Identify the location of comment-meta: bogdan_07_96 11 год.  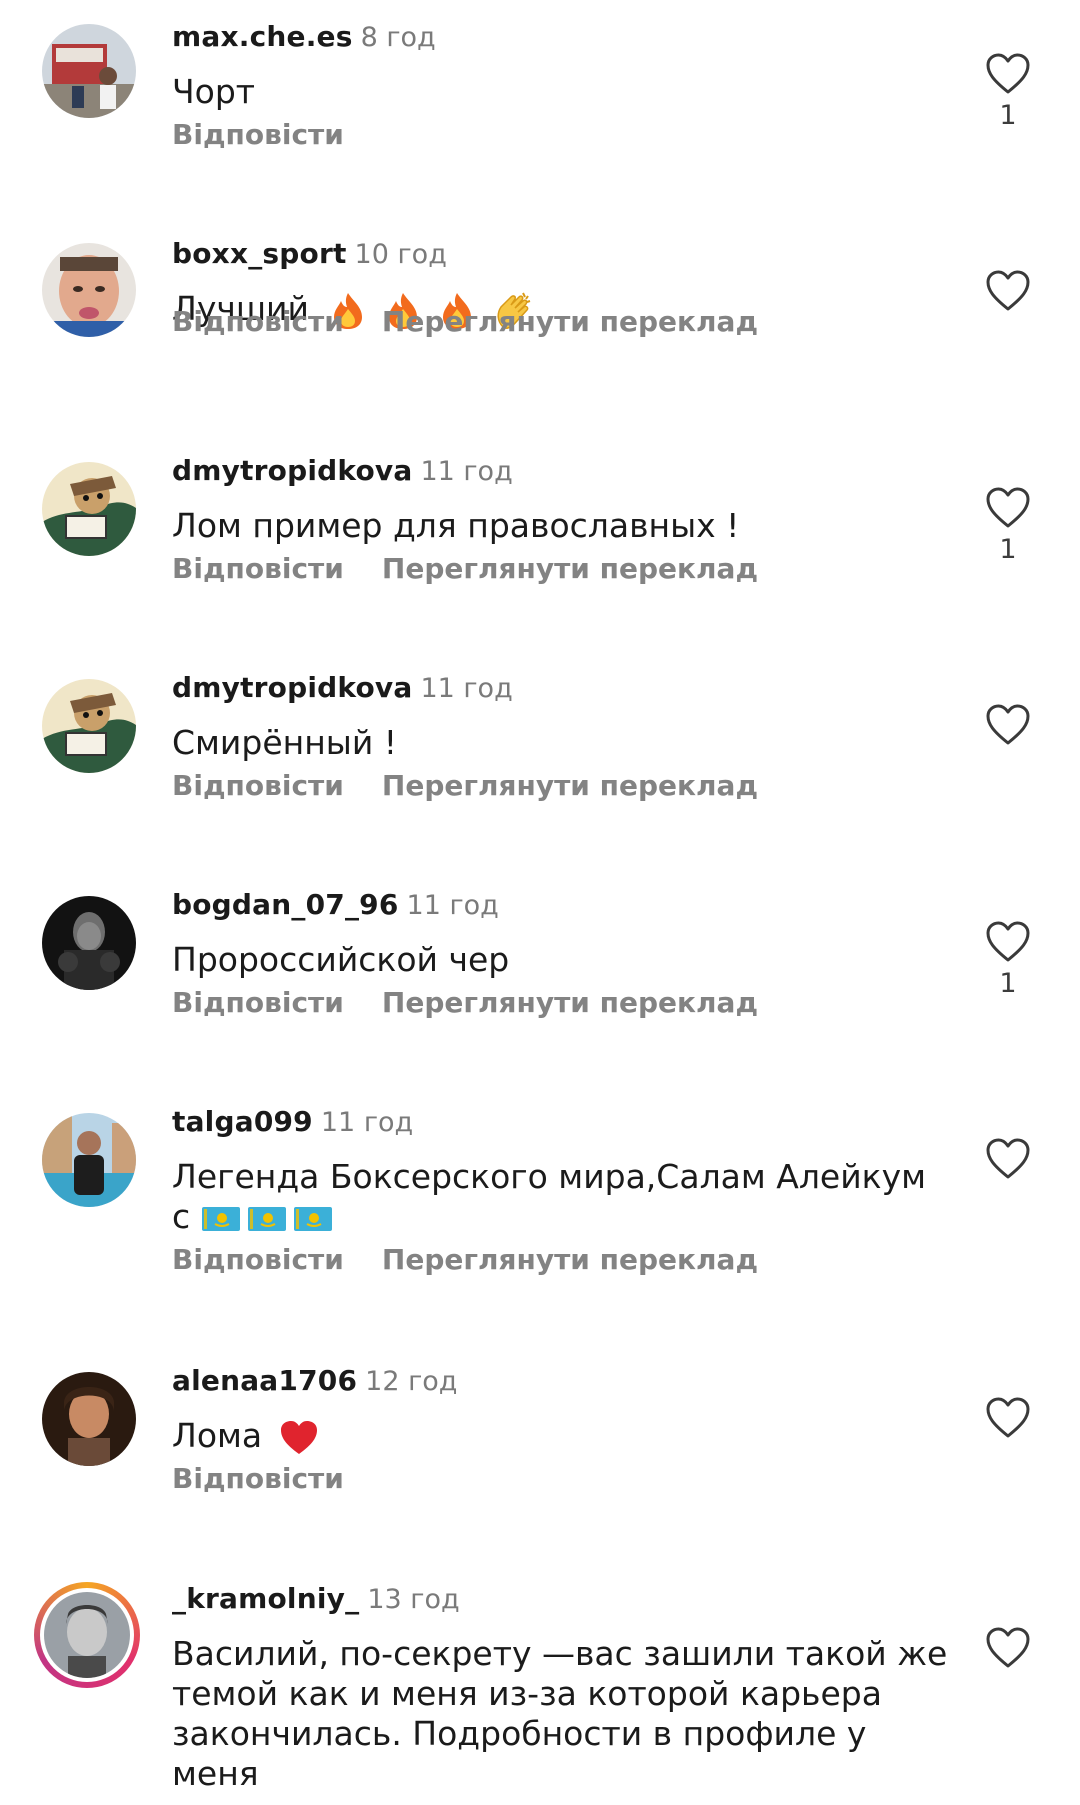
(335, 908).